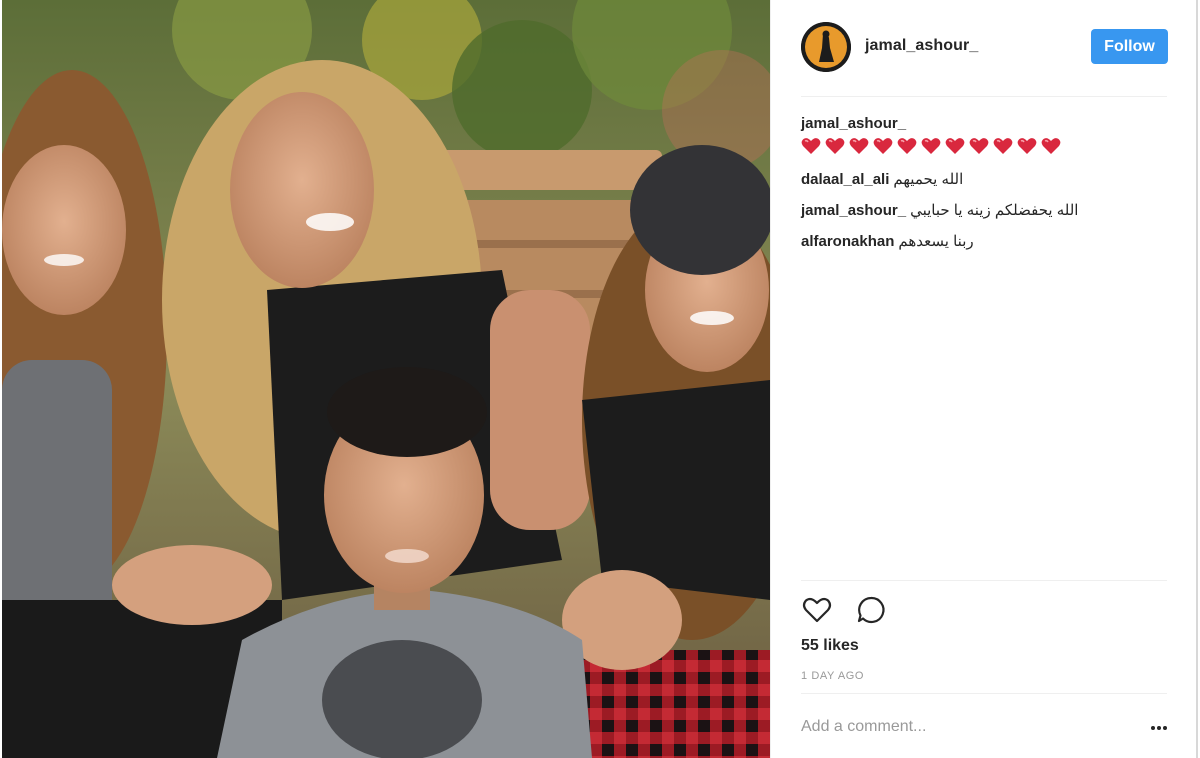  I want to click on avatar-image, so click(826, 47).